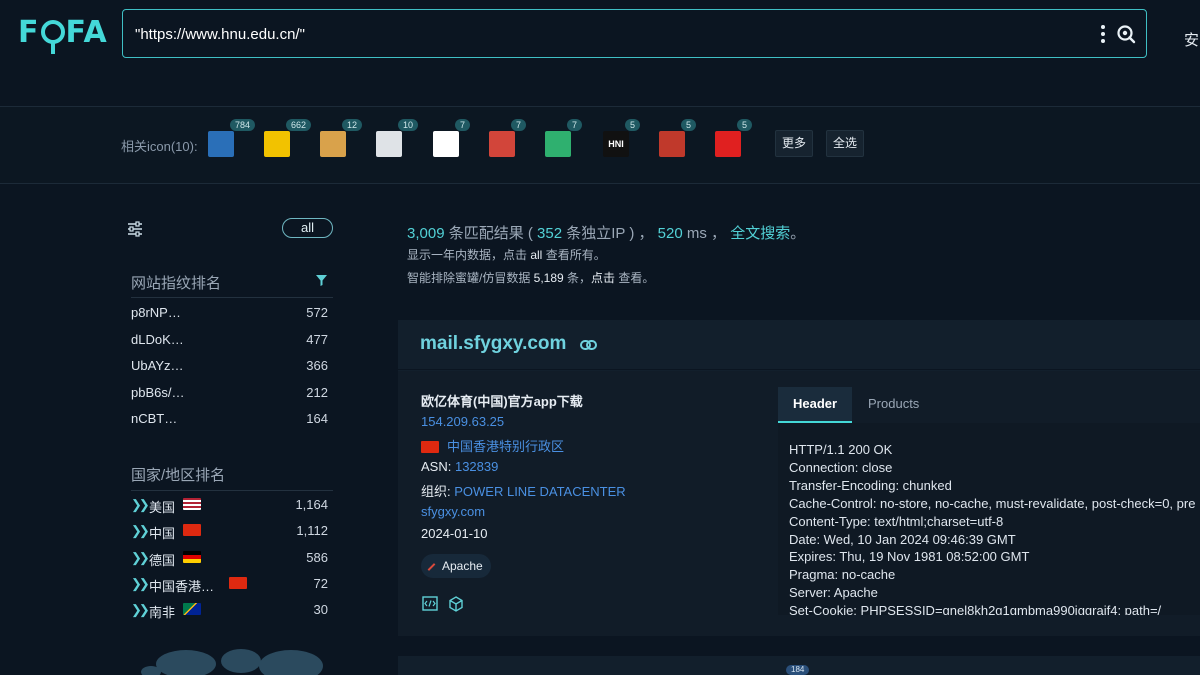 This screenshot has width=1200, height=675. Describe the element at coordinates (548, 278) in the screenshot. I see `honeypot-count: 5,189` at that location.